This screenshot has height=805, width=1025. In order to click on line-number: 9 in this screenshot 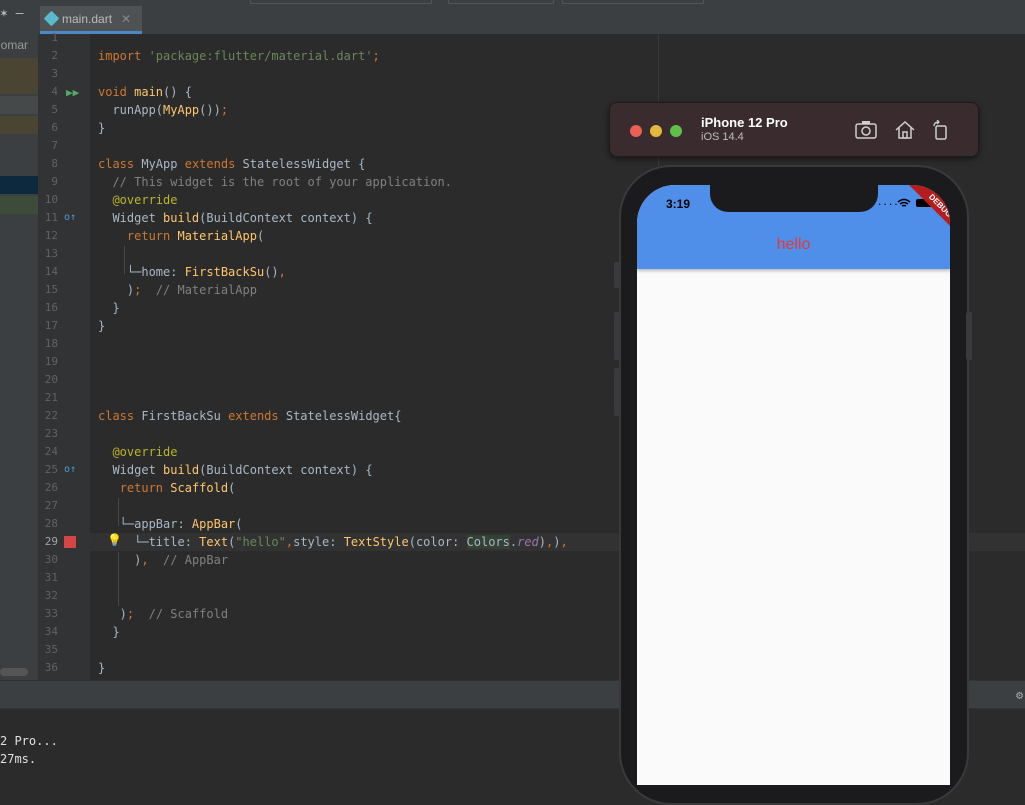, I will do `click(48, 182)`.